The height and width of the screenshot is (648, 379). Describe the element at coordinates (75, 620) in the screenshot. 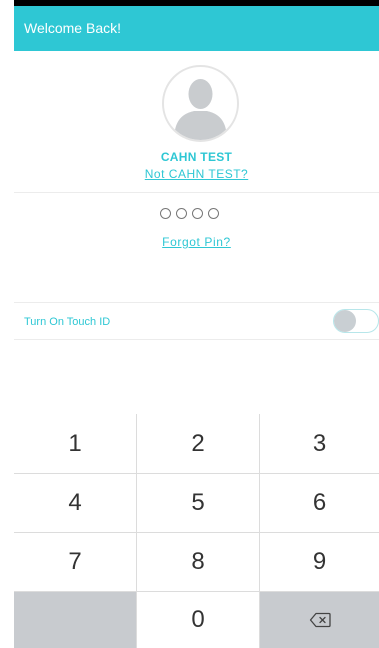

I see `key-blank` at that location.